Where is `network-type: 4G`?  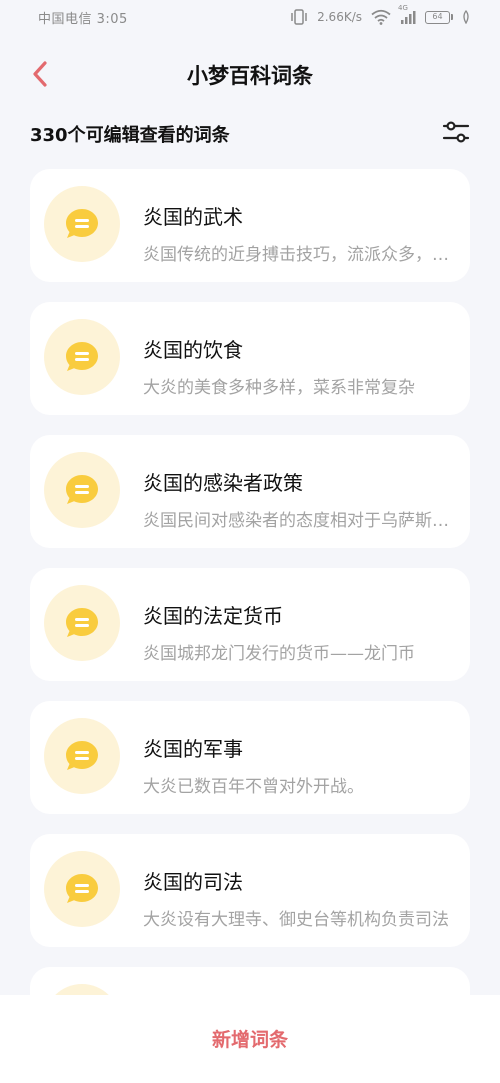 network-type: 4G is located at coordinates (403, 8).